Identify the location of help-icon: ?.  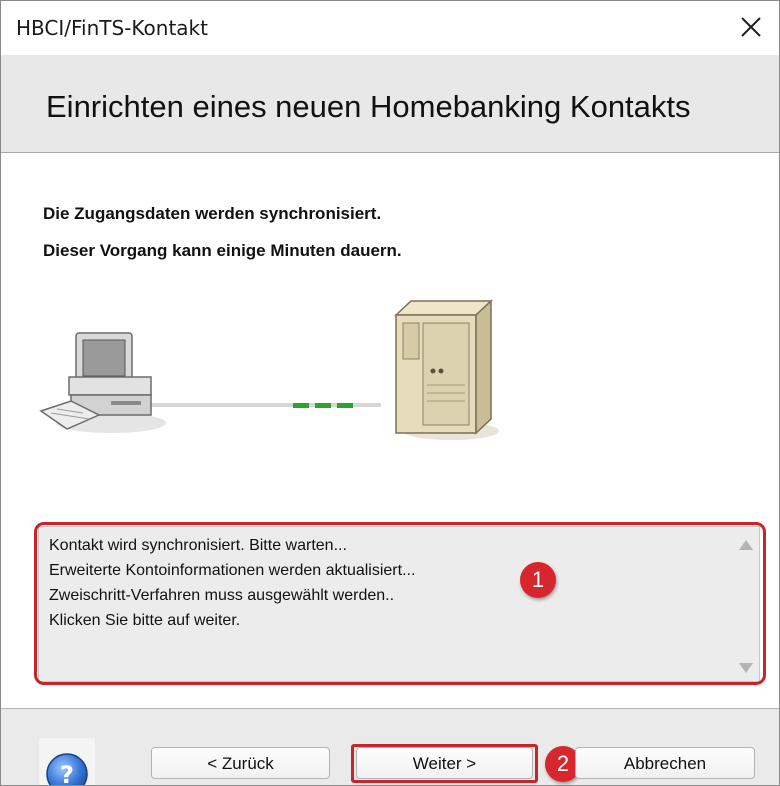
(67, 769).